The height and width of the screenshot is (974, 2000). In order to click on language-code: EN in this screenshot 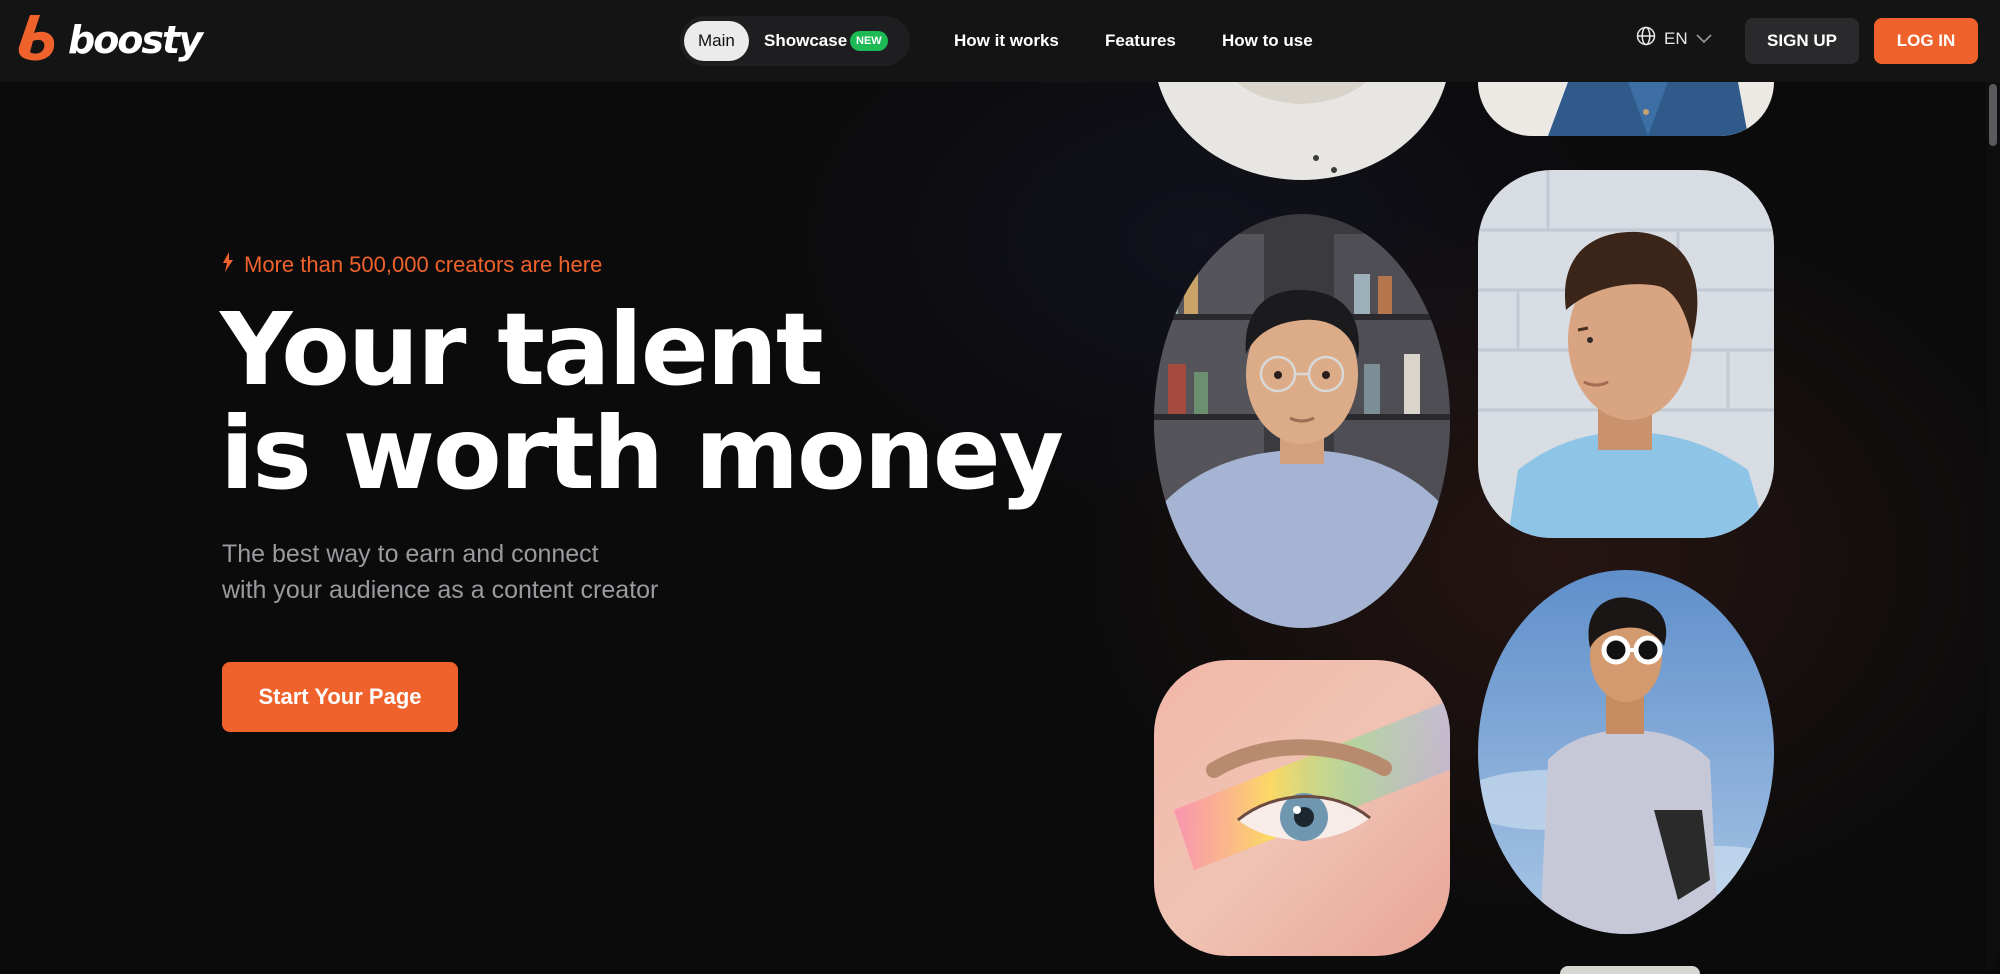, I will do `click(1676, 38)`.